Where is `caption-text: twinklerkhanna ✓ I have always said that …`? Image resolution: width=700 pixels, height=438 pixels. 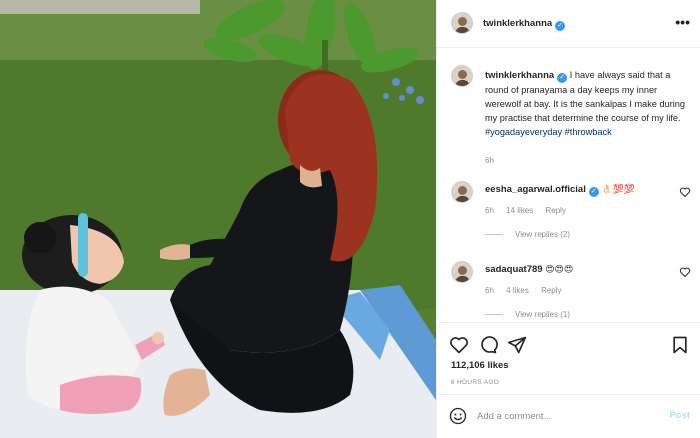
caption-text: twinklerkhanna ✓ I have always said that … is located at coordinates (585, 103).